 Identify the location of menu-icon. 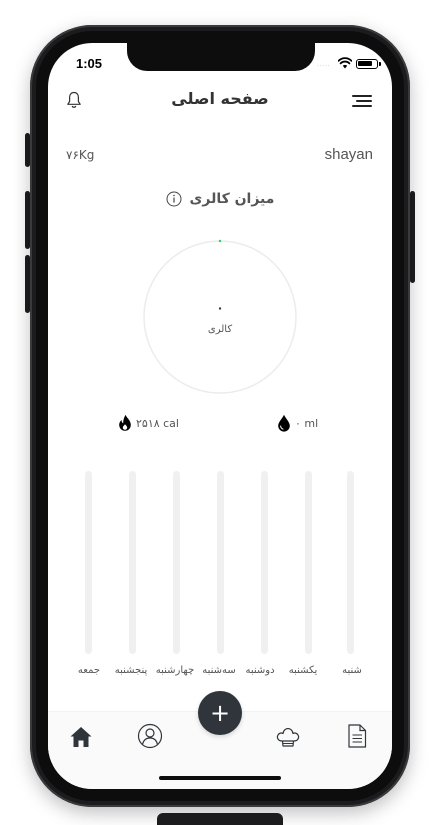
(362, 102).